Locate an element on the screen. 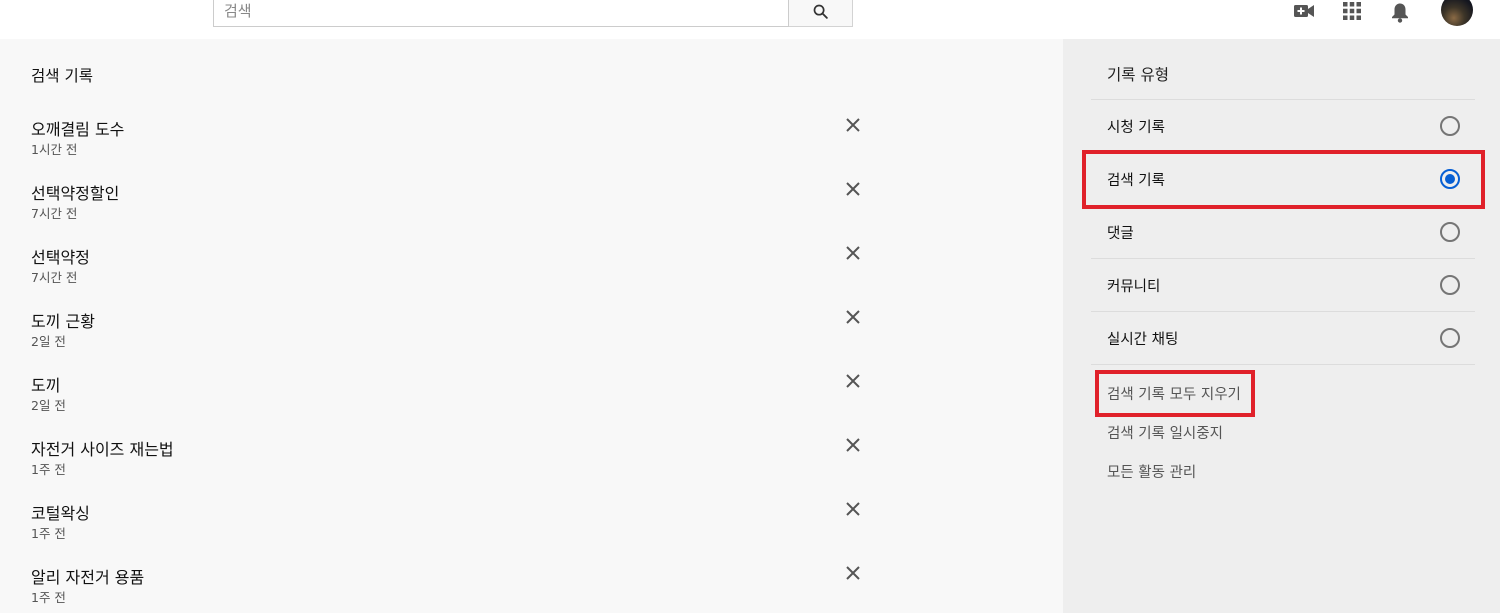  search-button is located at coordinates (821, 13).